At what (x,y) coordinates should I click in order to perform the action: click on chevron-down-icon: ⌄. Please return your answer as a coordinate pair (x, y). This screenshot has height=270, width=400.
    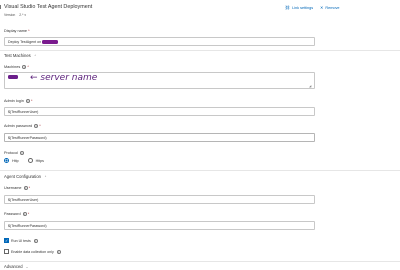
    Looking at the image, I should click on (27, 267).